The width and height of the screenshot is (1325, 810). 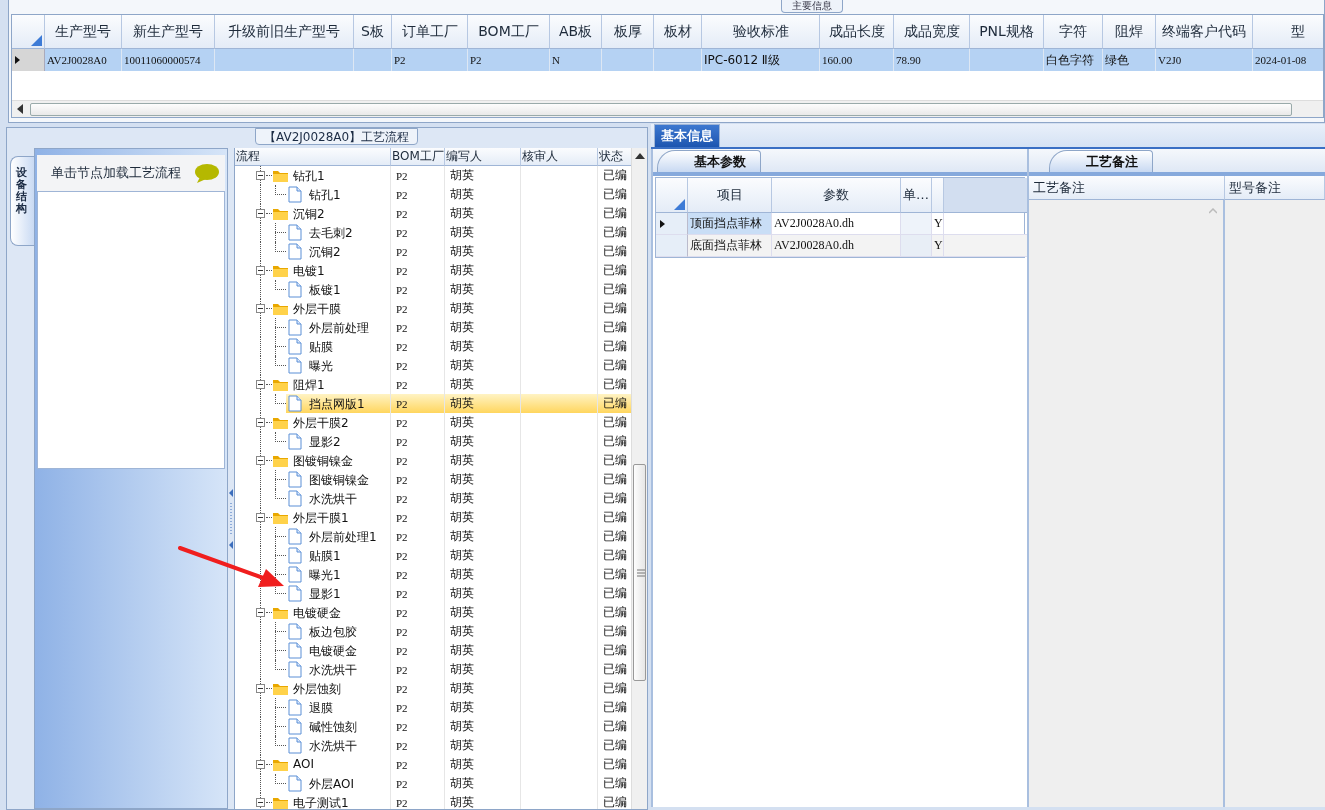 What do you see at coordinates (433, 403) in the screenshot?
I see `tree-row: 挡点网版1 P2 胡英 已编` at bounding box center [433, 403].